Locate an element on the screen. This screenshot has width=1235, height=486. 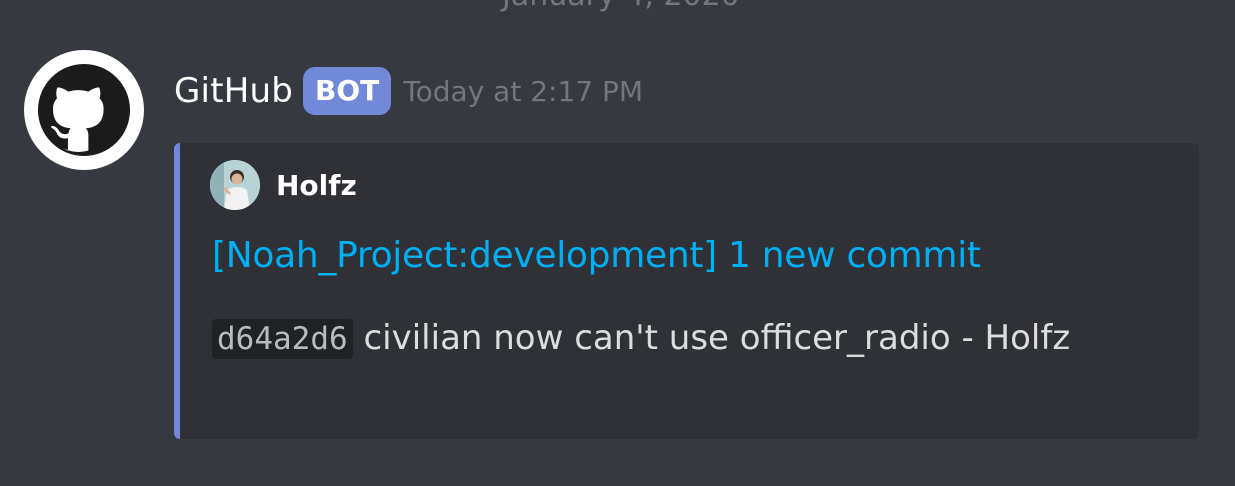
embed-author: Holfz is located at coordinates (283, 185).